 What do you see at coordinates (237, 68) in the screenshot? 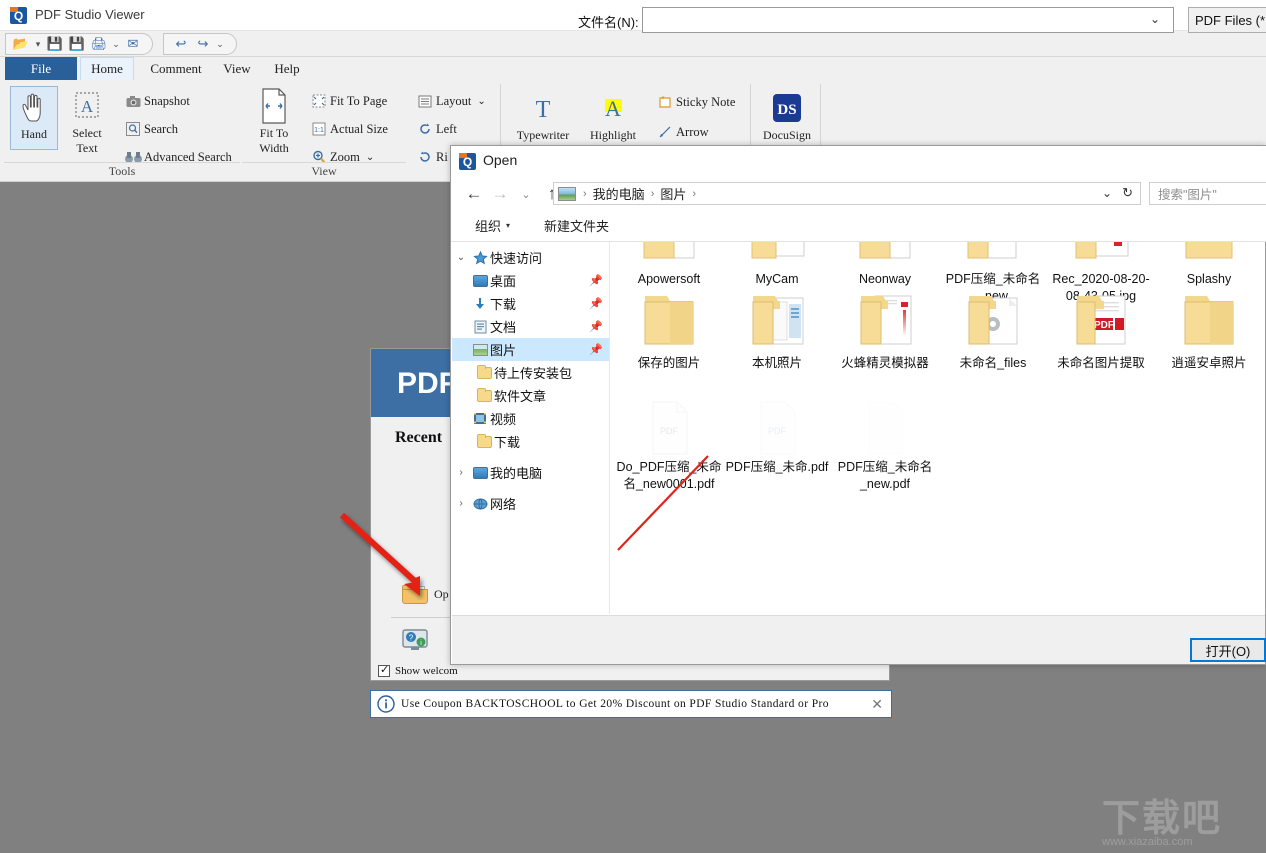
I see `tab-view: View` at bounding box center [237, 68].